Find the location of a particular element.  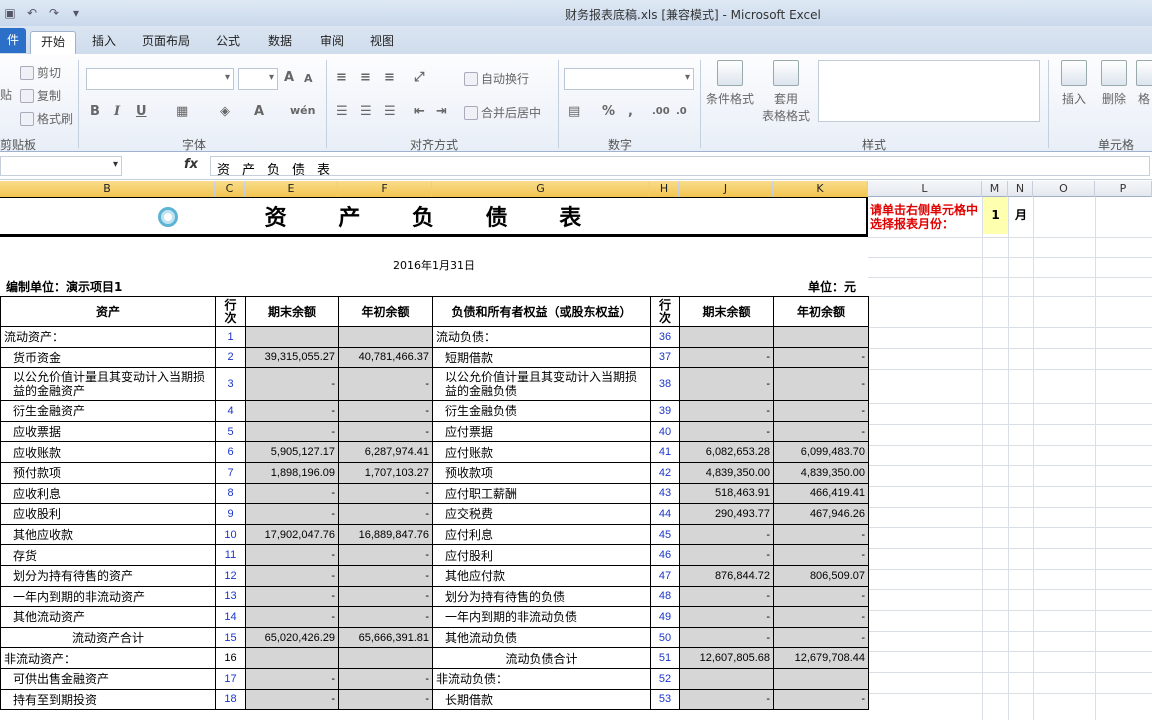

align-left-icon: ☰ is located at coordinates (342, 111).